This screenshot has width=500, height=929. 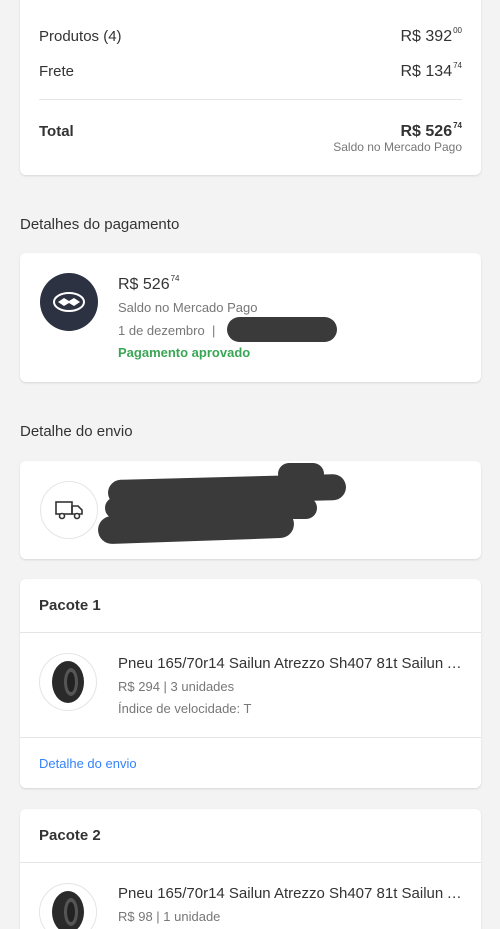 I want to click on package-title: Pacote 2, so click(x=70, y=835).